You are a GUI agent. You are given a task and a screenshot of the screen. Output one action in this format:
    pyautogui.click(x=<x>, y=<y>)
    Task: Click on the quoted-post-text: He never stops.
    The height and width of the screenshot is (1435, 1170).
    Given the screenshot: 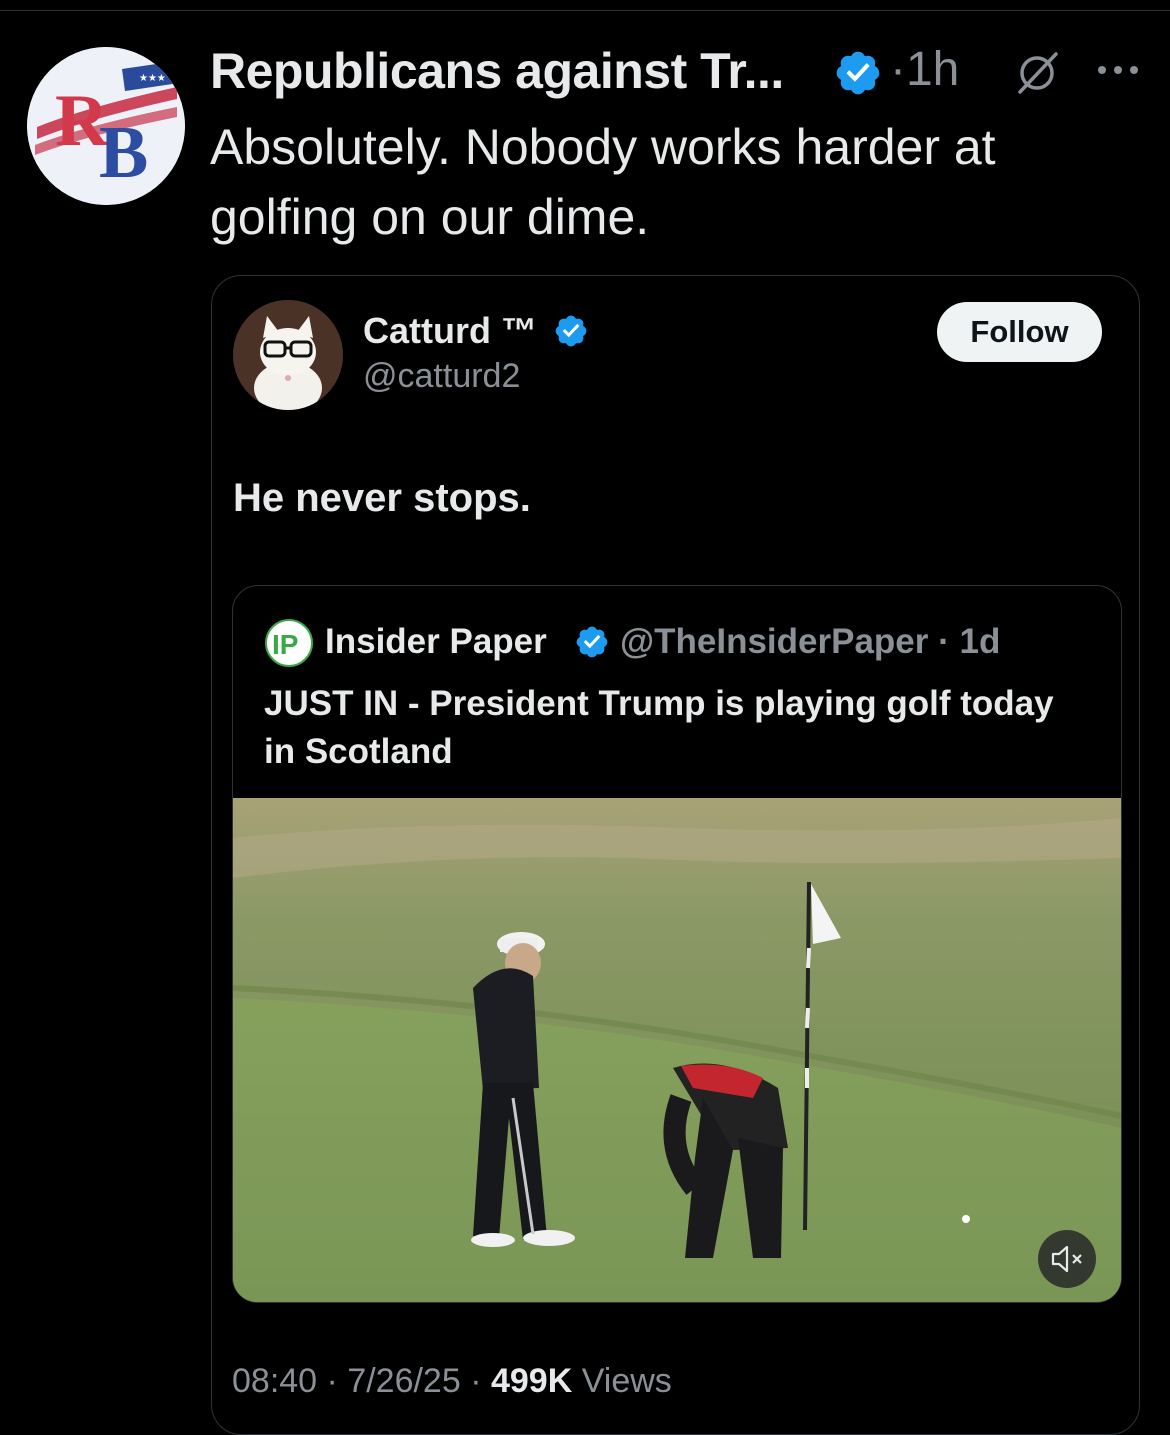 What is the action you would take?
    pyautogui.click(x=382, y=498)
    